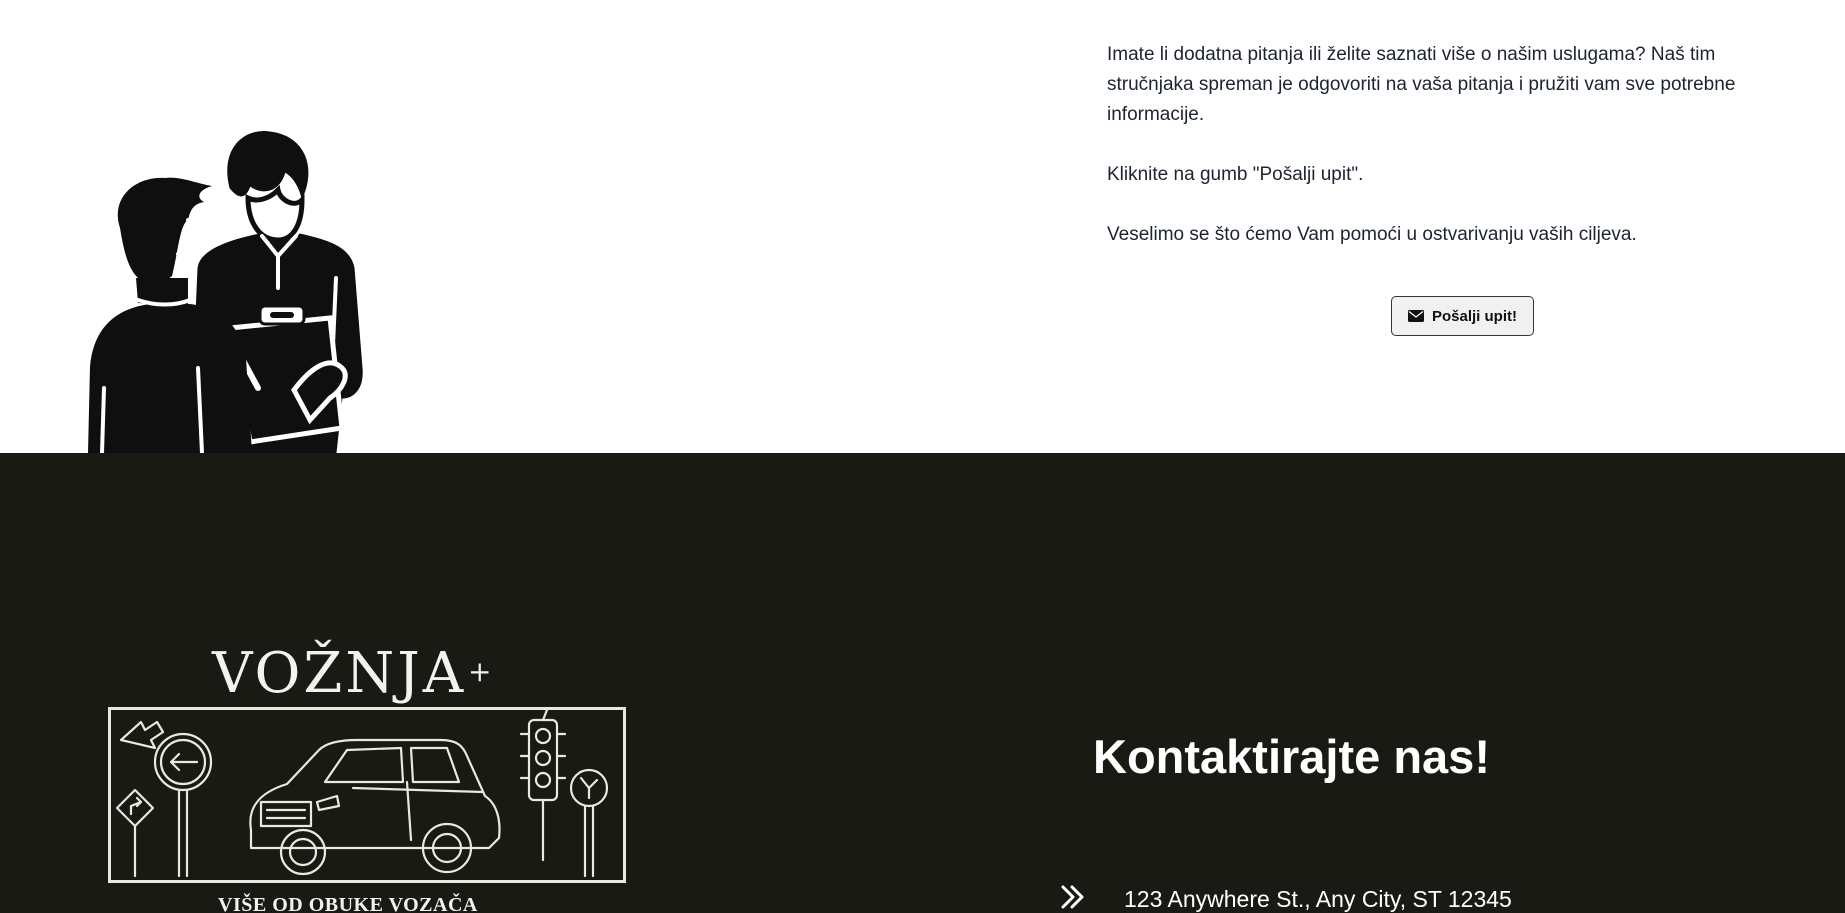  What do you see at coordinates (348, 903) in the screenshot?
I see `logo-tagline: VIŠE OD OBUKE VOZAČA` at bounding box center [348, 903].